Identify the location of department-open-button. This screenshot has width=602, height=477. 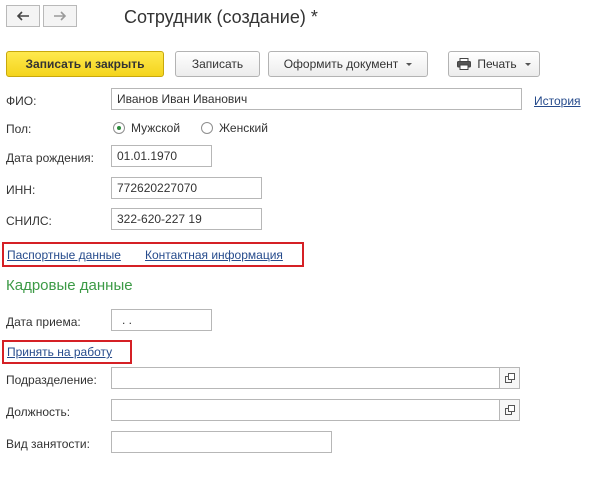
(509, 378).